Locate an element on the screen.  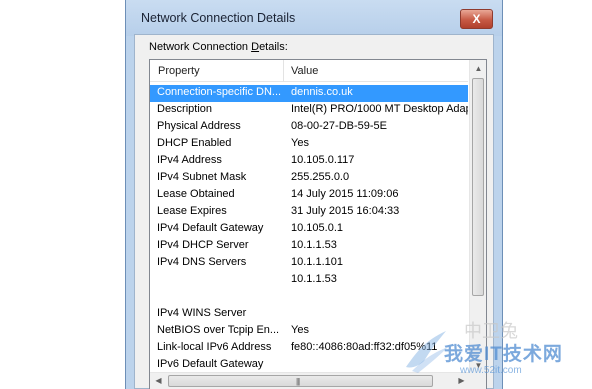
list-item: IPv4 DHCP Server 10.1.1.53 is located at coordinates (309, 246).